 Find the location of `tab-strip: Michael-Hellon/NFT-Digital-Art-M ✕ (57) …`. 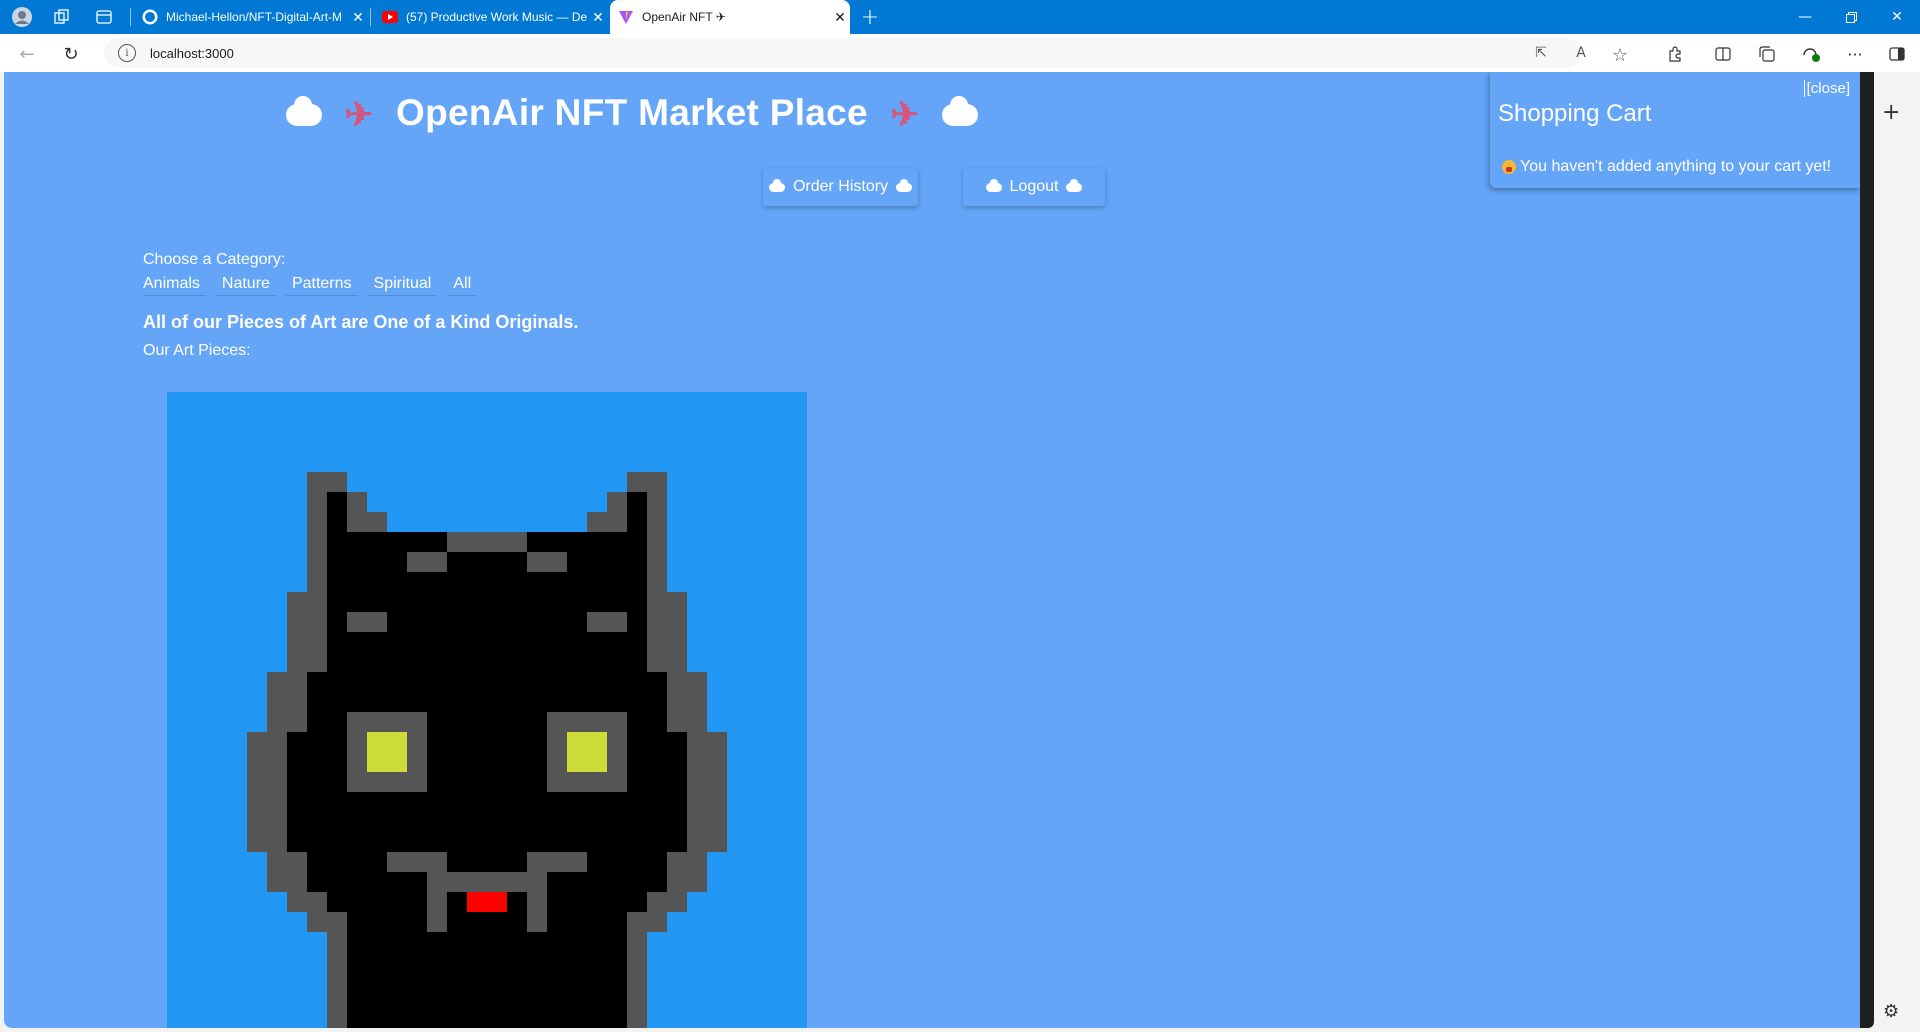

tab-strip: Michael-Hellon/NFT-Digital-Art-M ✕ (57) … is located at coordinates (960, 17).